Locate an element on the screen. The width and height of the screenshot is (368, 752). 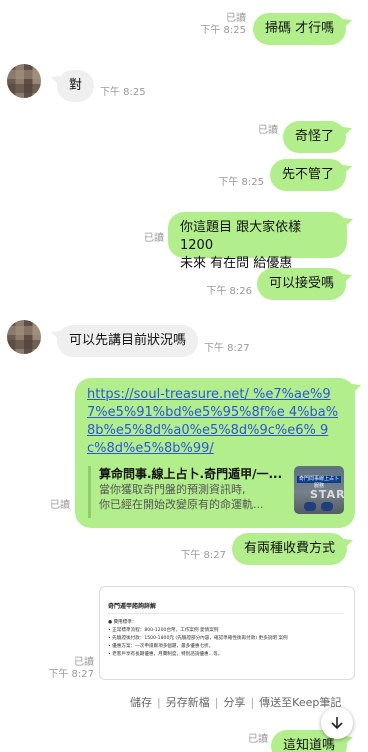
share-button: 分享 is located at coordinates (234, 702).